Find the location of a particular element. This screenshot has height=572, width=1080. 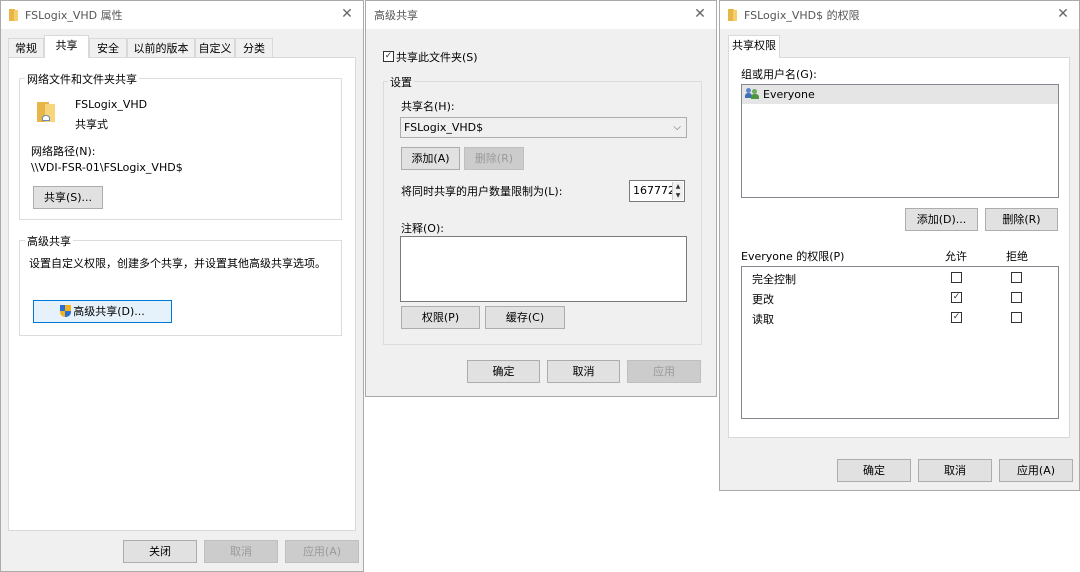

list-item: Everyone is located at coordinates (900, 94).